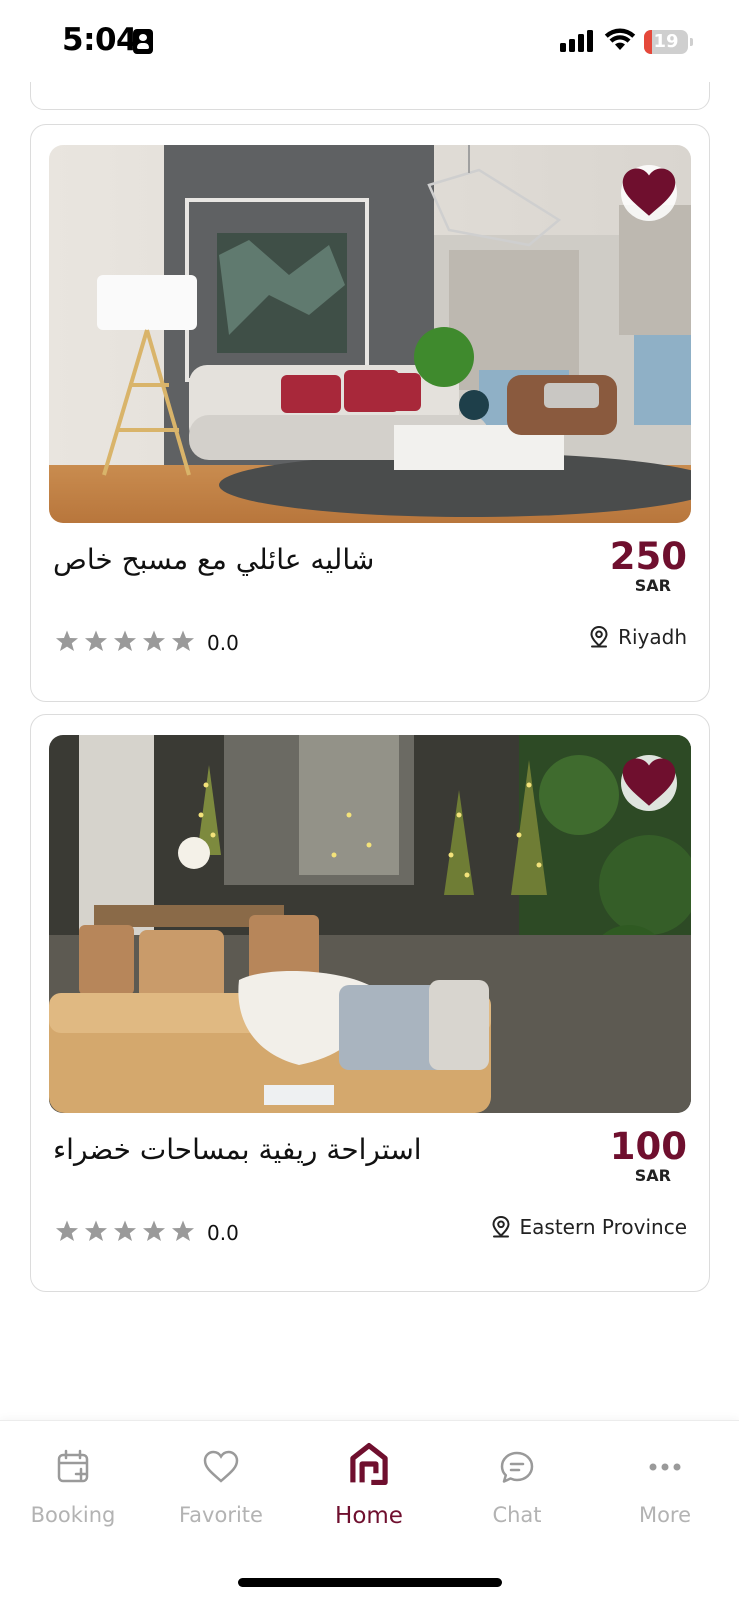 Image resolution: width=739 pixels, height=1600 pixels. Describe the element at coordinates (517, 1515) in the screenshot. I see `nav-label: Chat` at that location.